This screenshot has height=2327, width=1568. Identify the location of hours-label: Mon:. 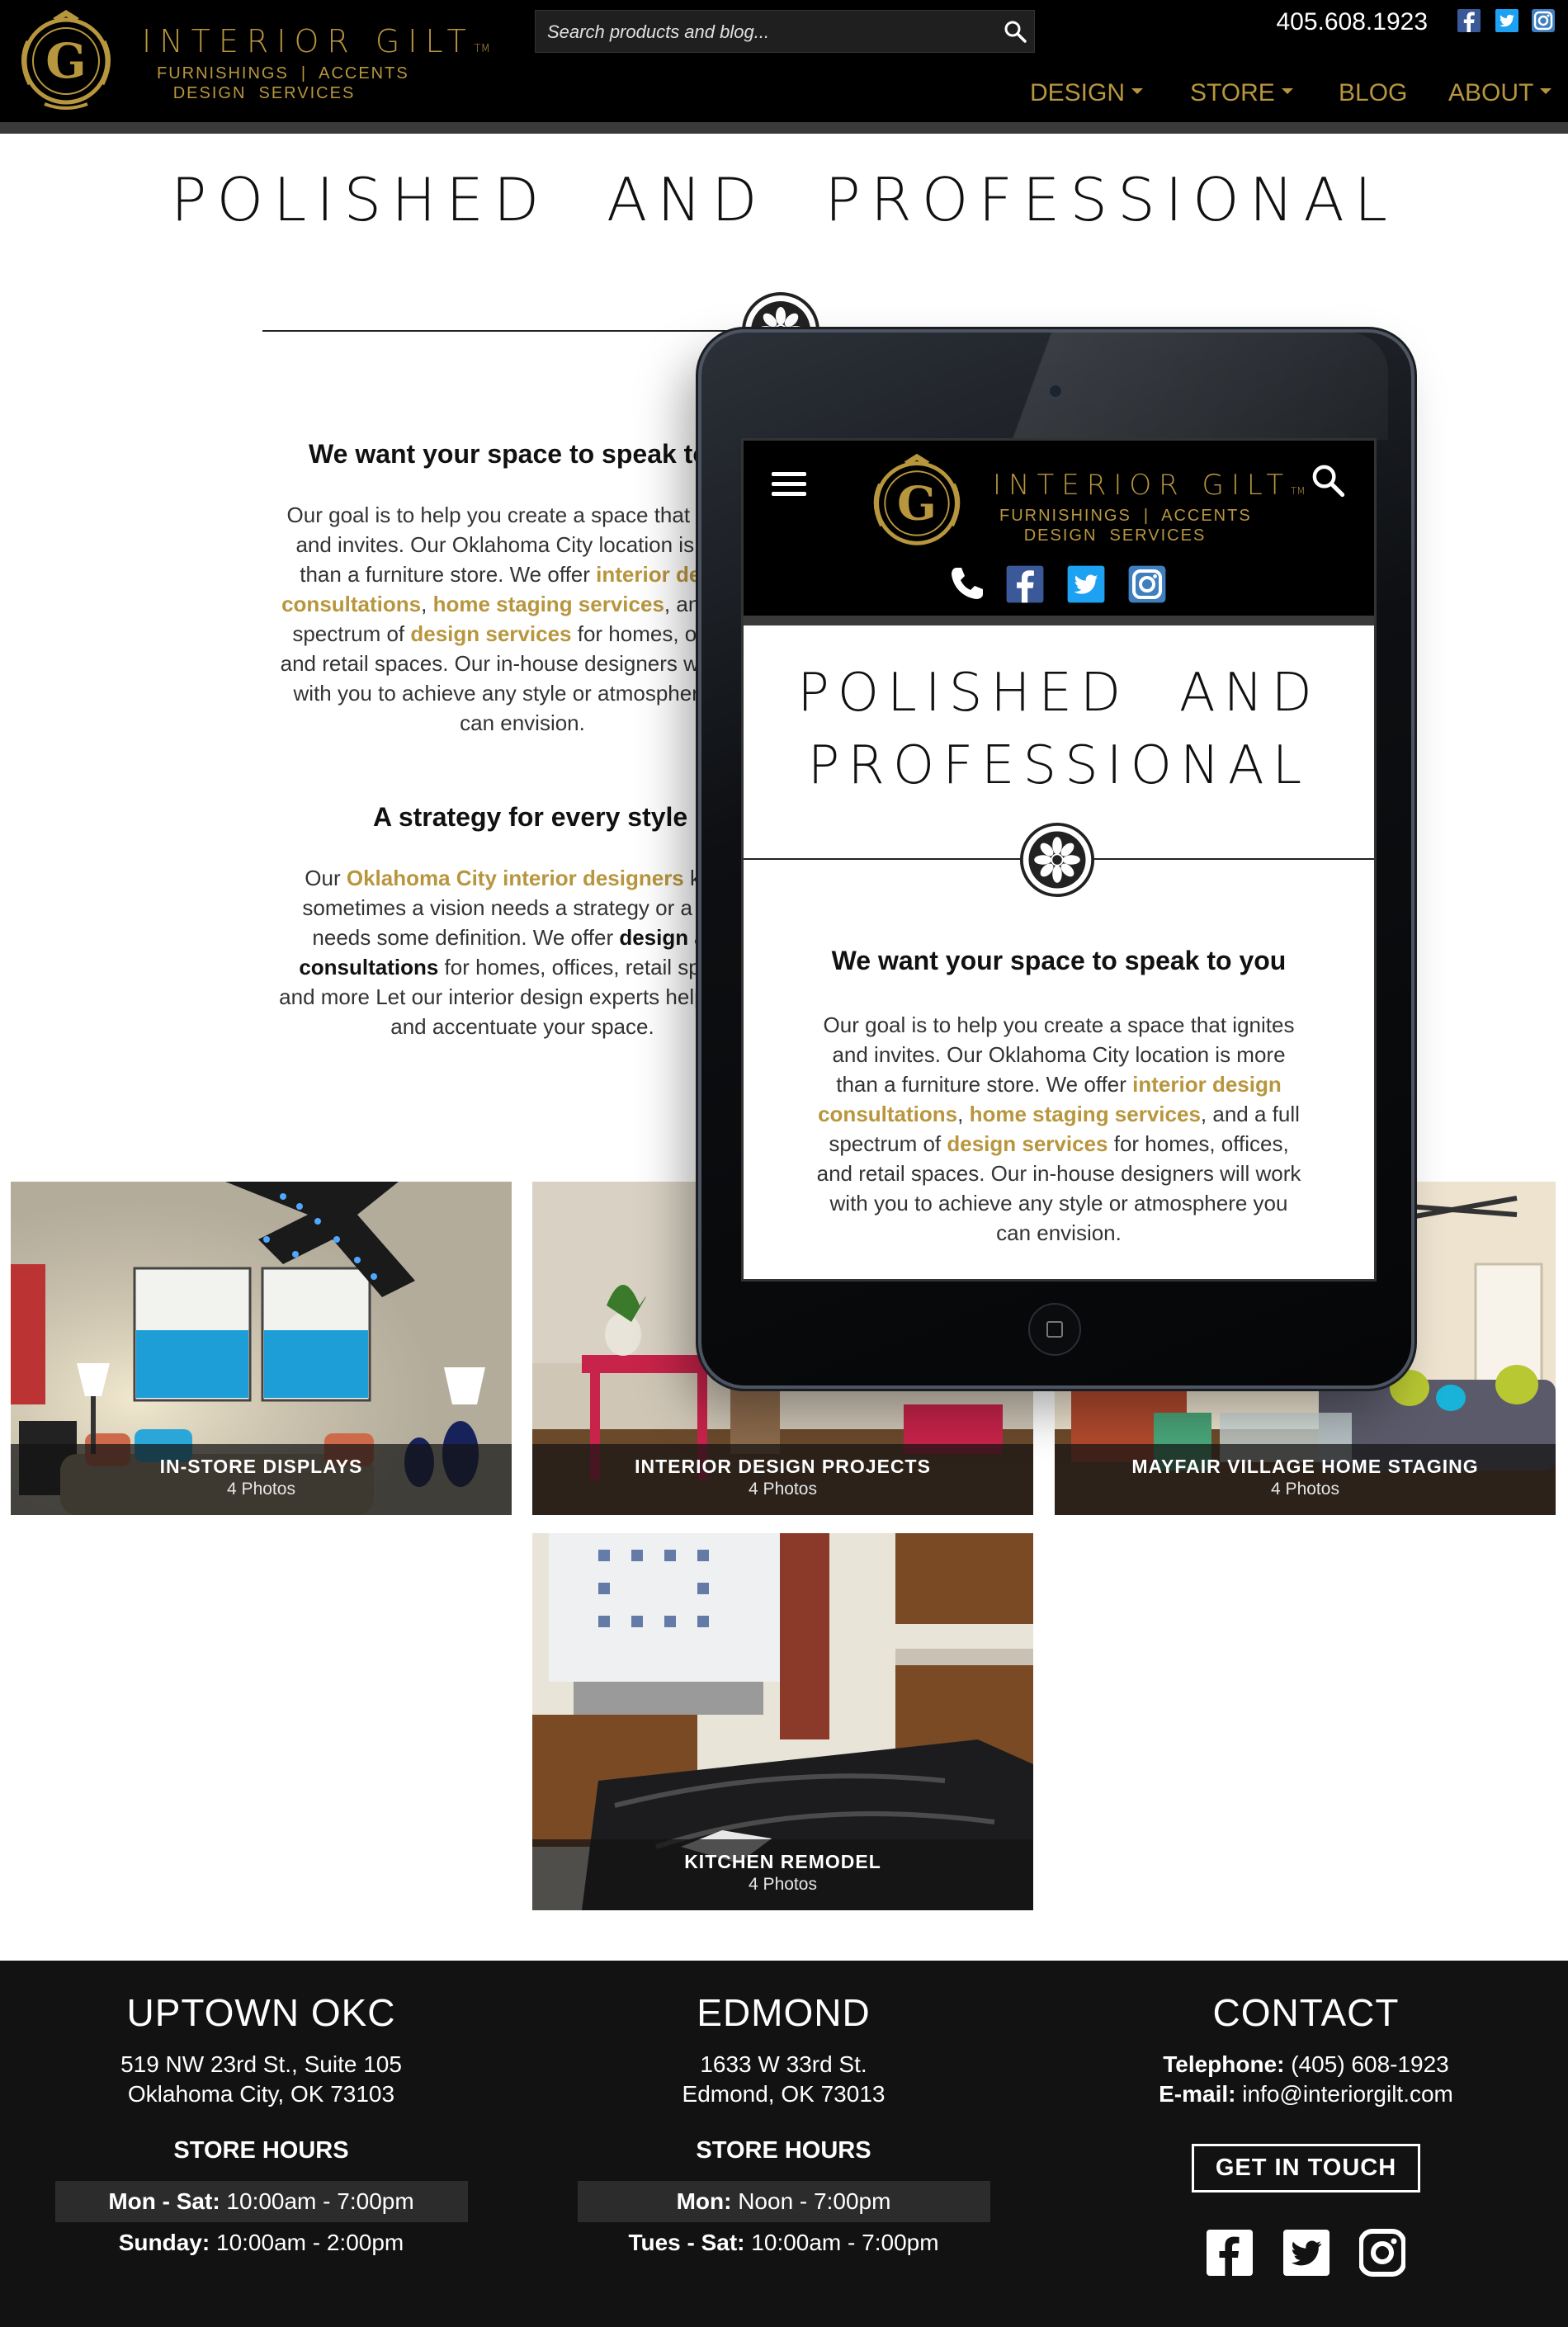
(704, 2201).